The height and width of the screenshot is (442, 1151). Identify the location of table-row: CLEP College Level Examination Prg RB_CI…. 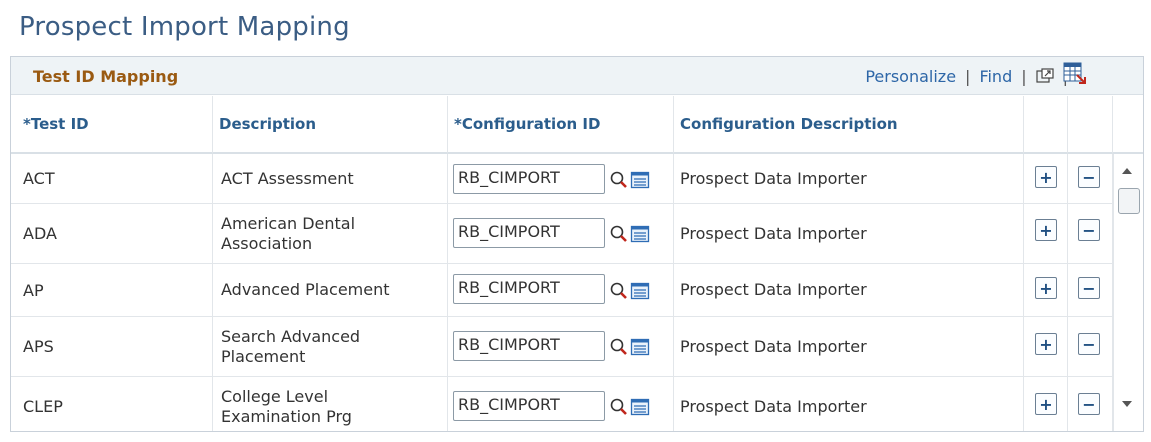
(562, 404).